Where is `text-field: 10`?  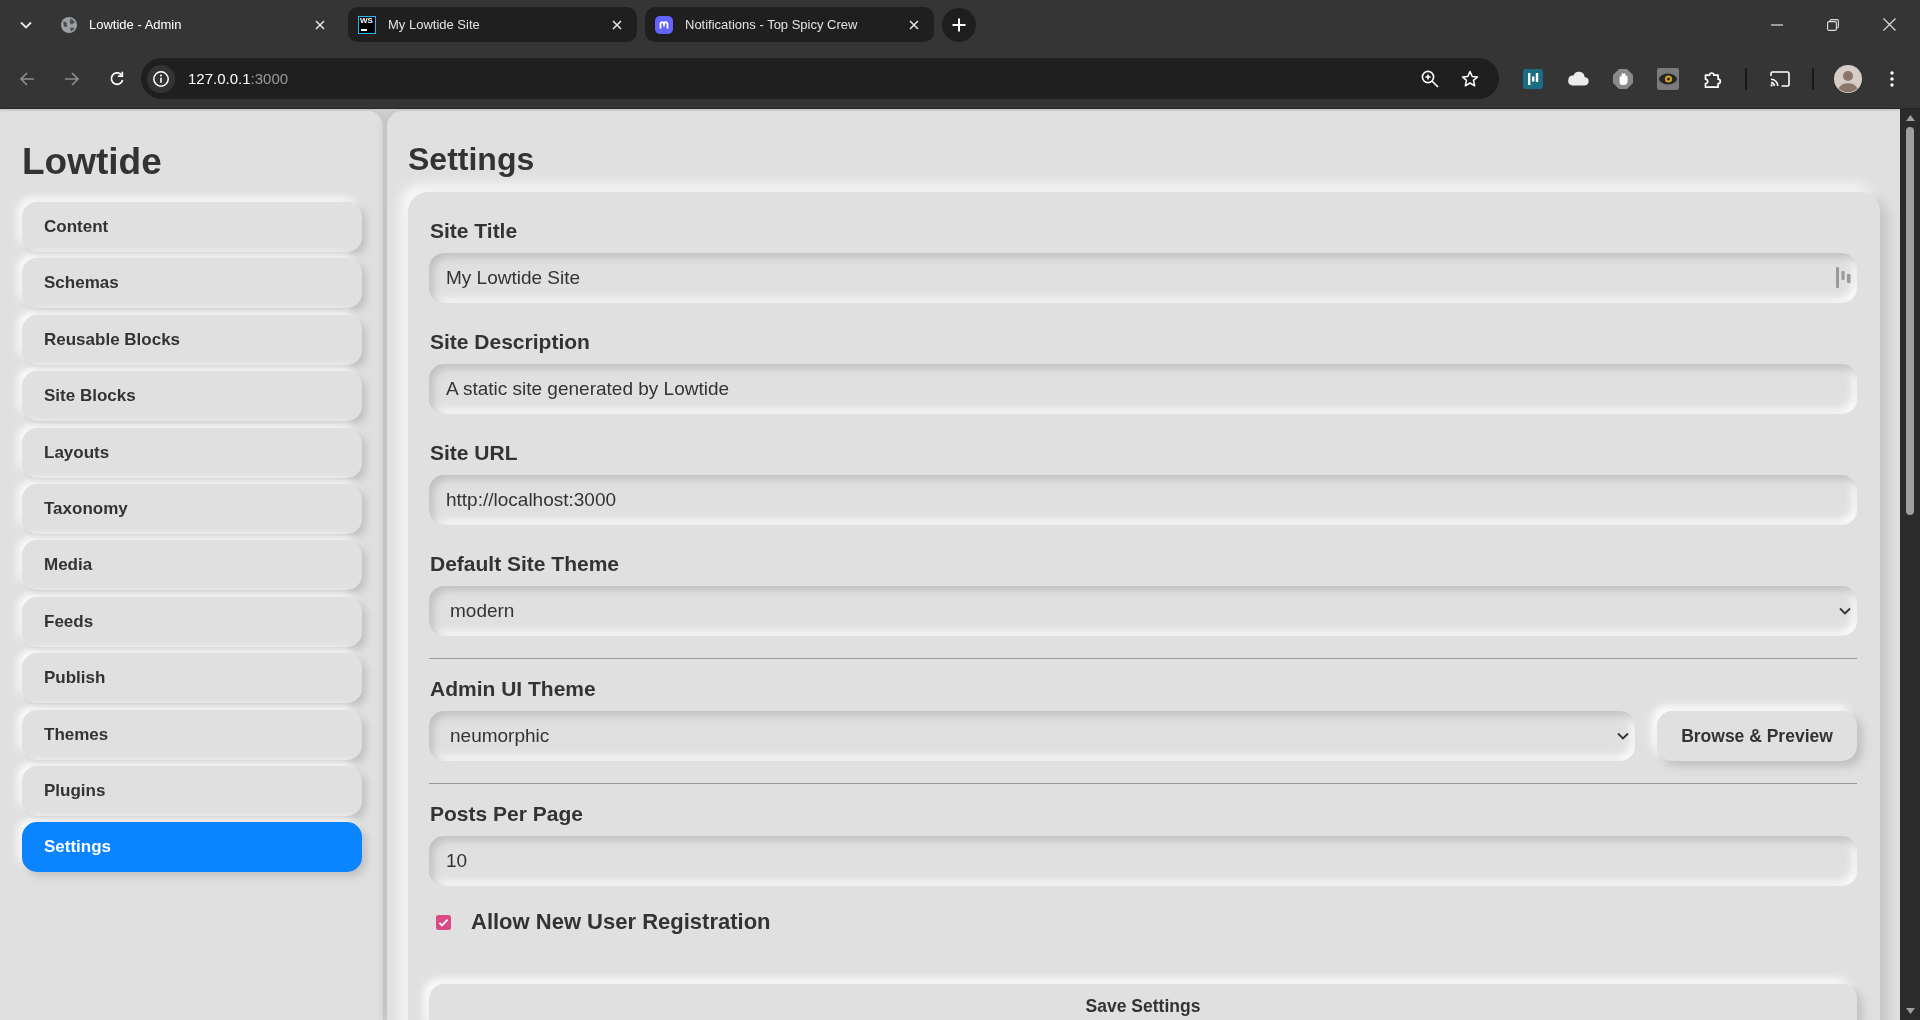
text-field: 10 is located at coordinates (1143, 861).